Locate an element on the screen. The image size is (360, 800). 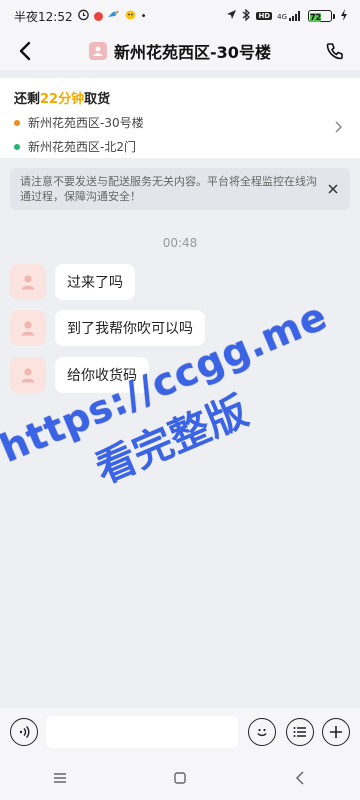
nav-home-button is located at coordinates (180, 778).